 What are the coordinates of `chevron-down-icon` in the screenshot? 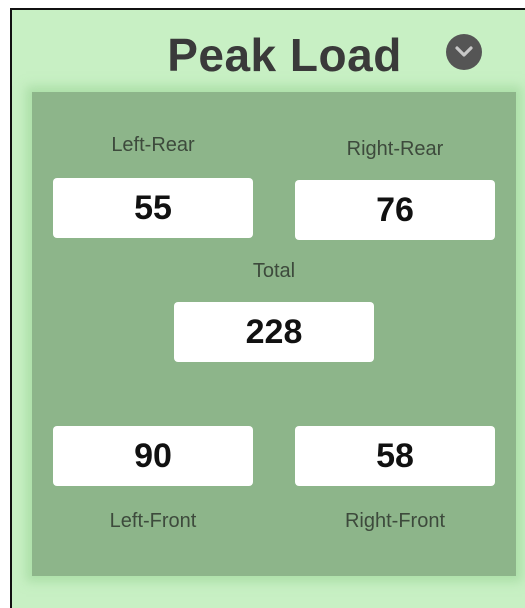 It's located at (464, 51).